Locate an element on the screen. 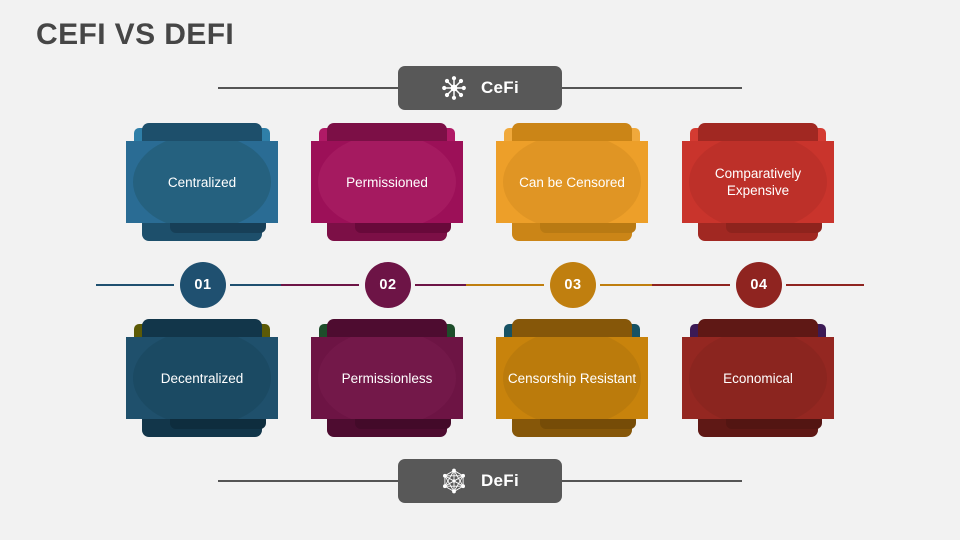 The width and height of the screenshot is (960, 540). step-number-badge: 02 is located at coordinates (388, 285).